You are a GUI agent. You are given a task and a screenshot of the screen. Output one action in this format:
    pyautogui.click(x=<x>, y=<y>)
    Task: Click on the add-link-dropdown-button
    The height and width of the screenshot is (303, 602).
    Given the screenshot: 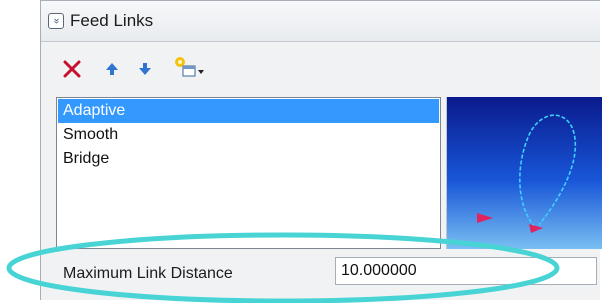 What is the action you would take?
    pyautogui.click(x=188, y=70)
    